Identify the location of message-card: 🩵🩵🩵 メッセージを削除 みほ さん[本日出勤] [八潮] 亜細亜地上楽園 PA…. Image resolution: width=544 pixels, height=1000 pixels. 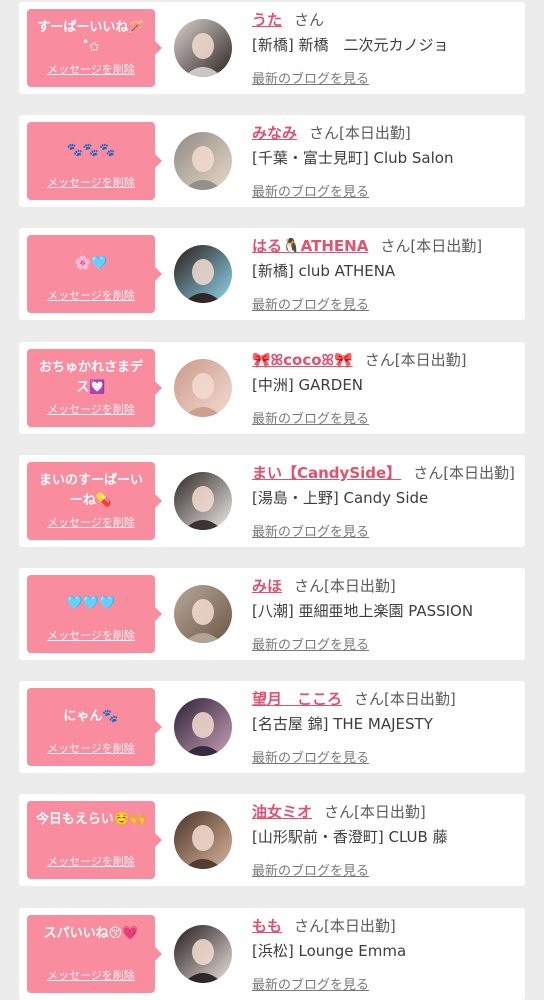
(272, 614).